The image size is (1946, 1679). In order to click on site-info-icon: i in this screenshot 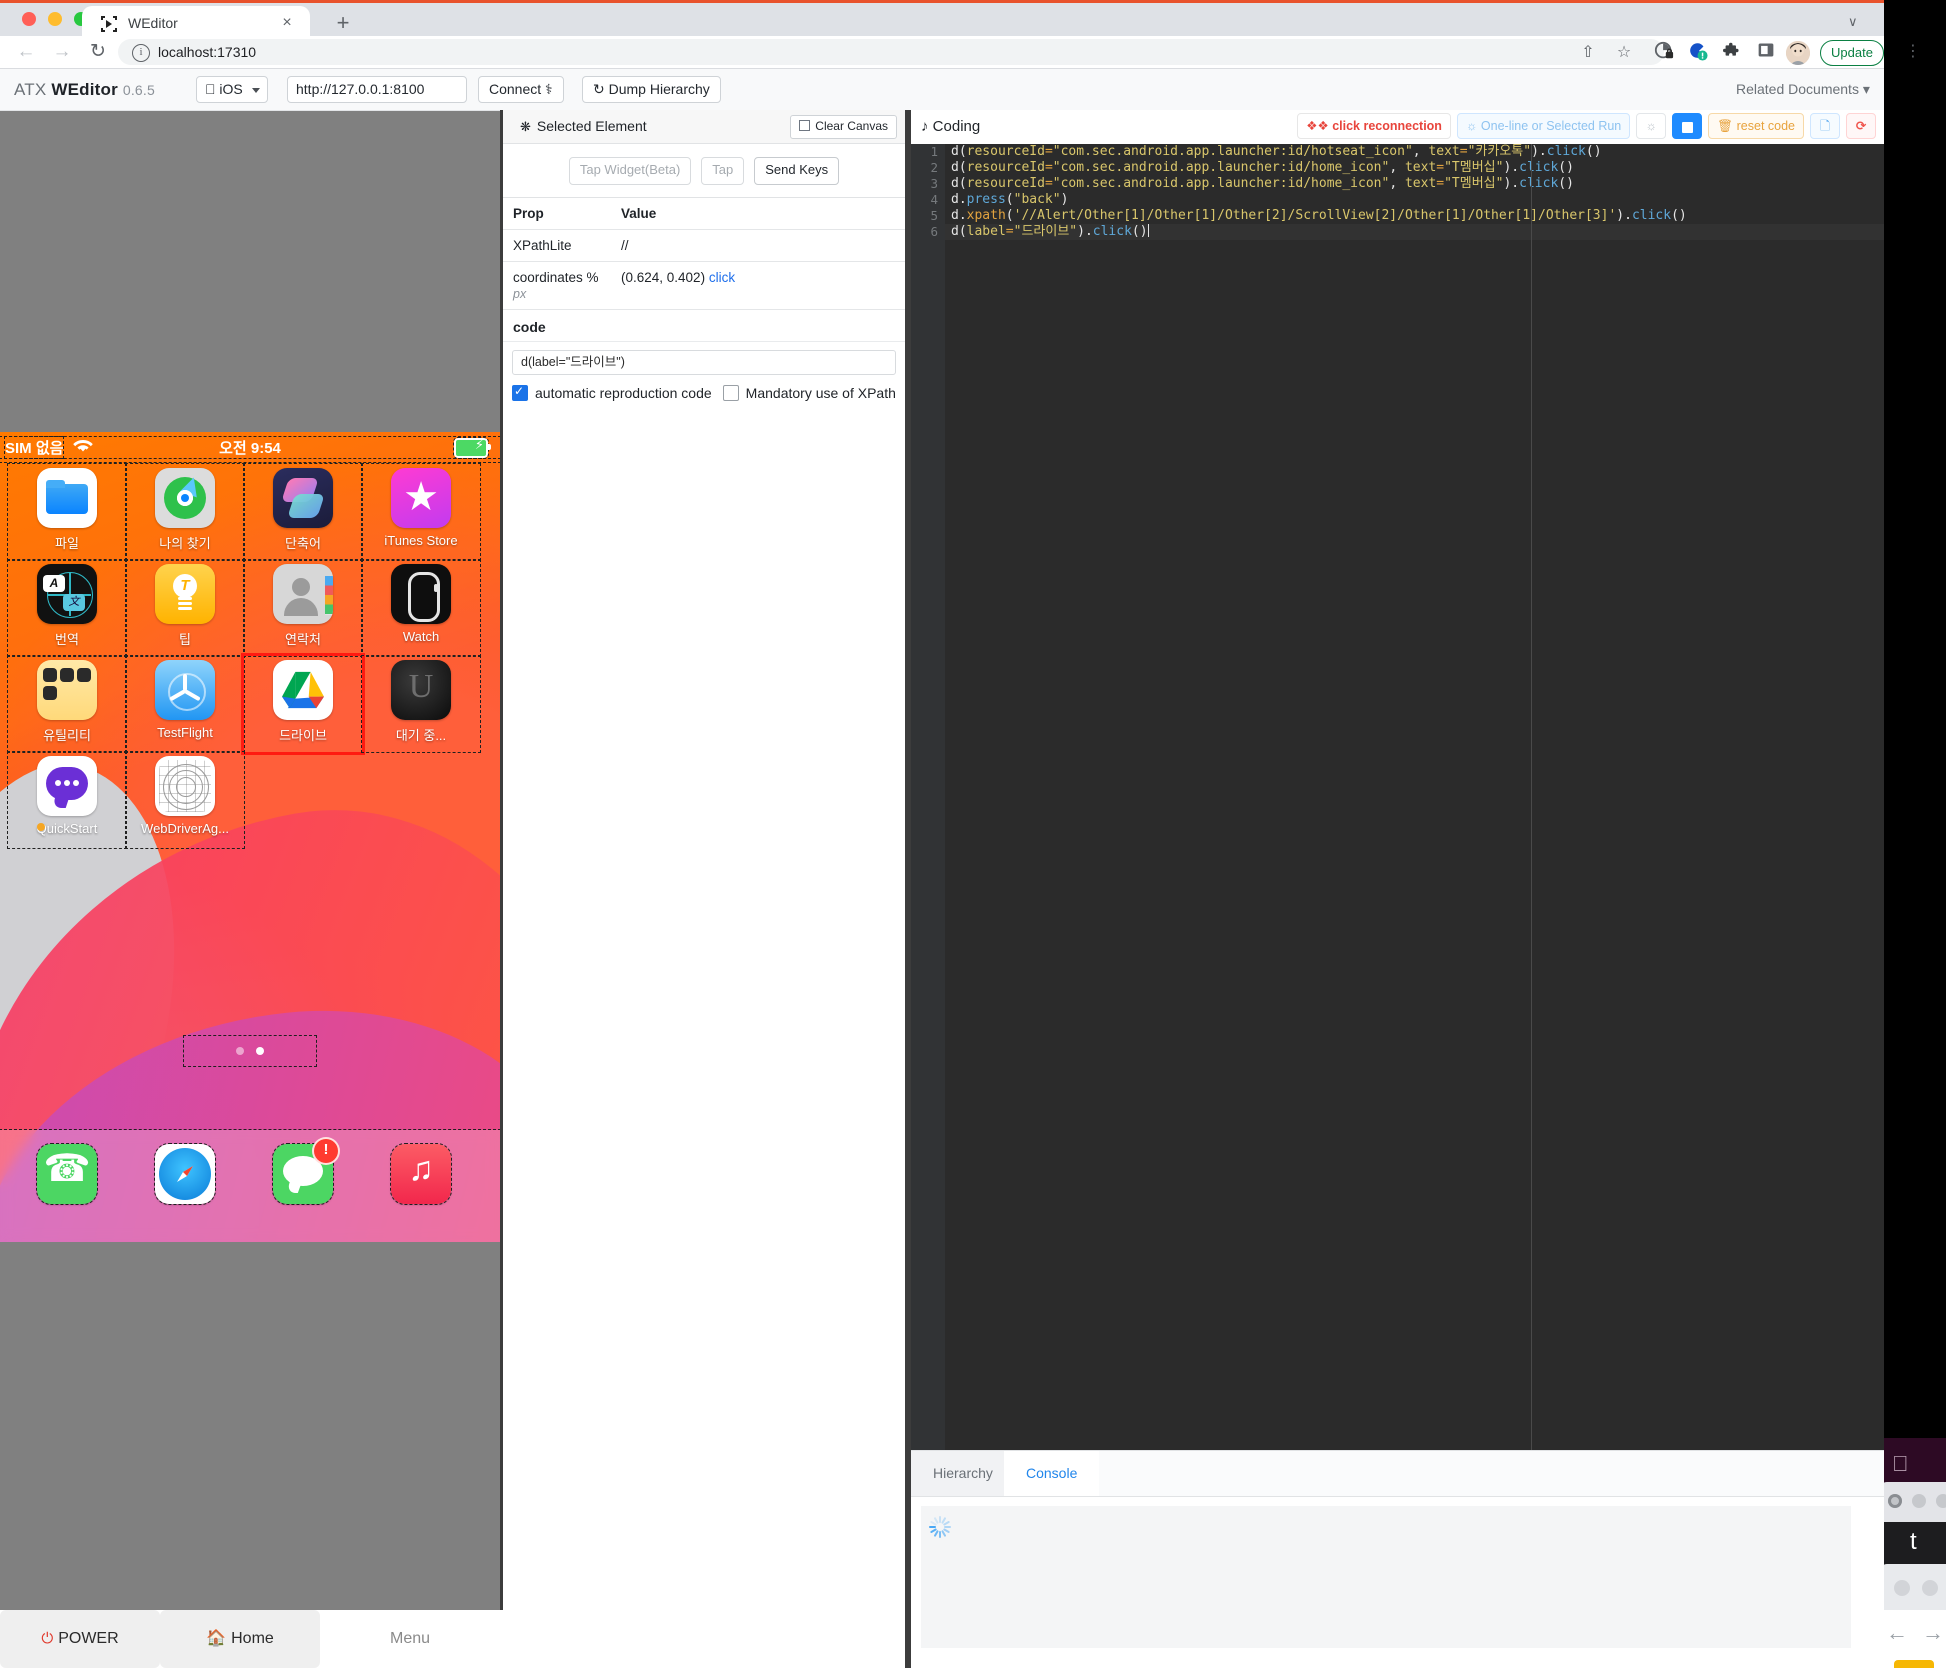, I will do `click(141, 53)`.